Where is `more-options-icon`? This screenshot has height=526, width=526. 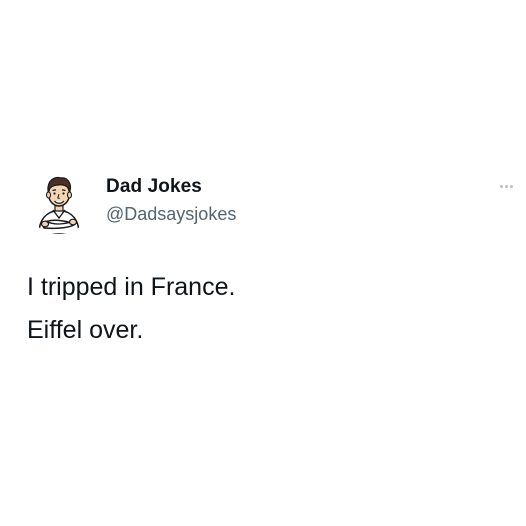 more-options-icon is located at coordinates (506, 186).